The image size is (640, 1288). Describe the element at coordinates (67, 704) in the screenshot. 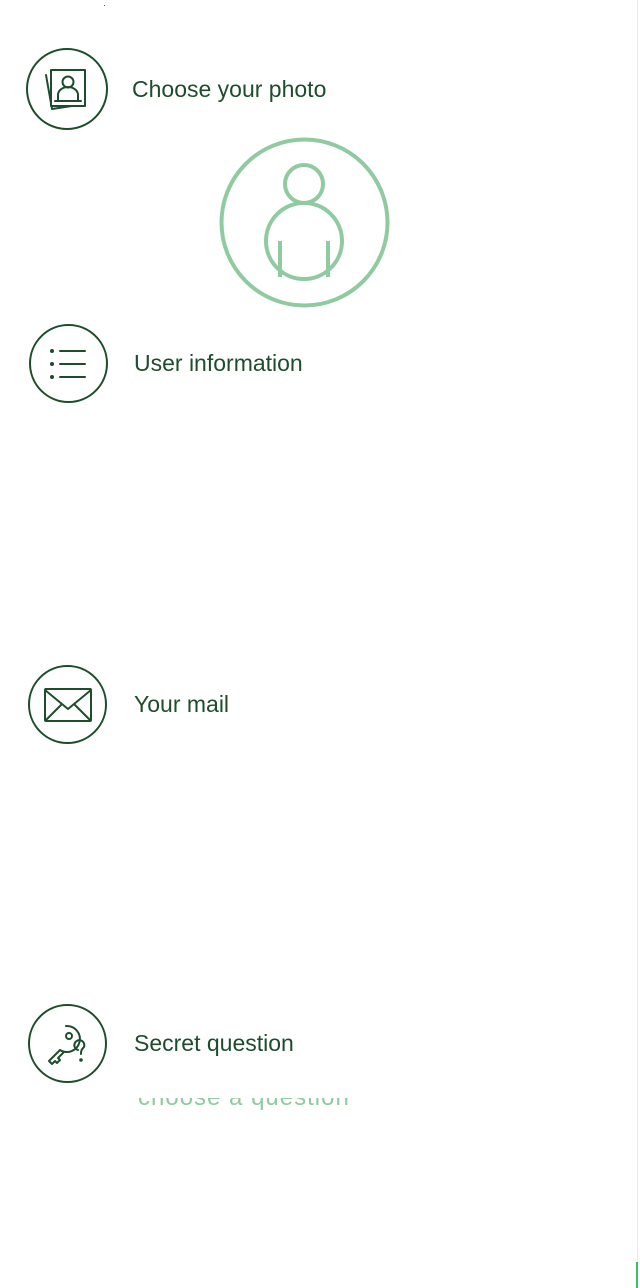

I see `envelope-icon` at that location.